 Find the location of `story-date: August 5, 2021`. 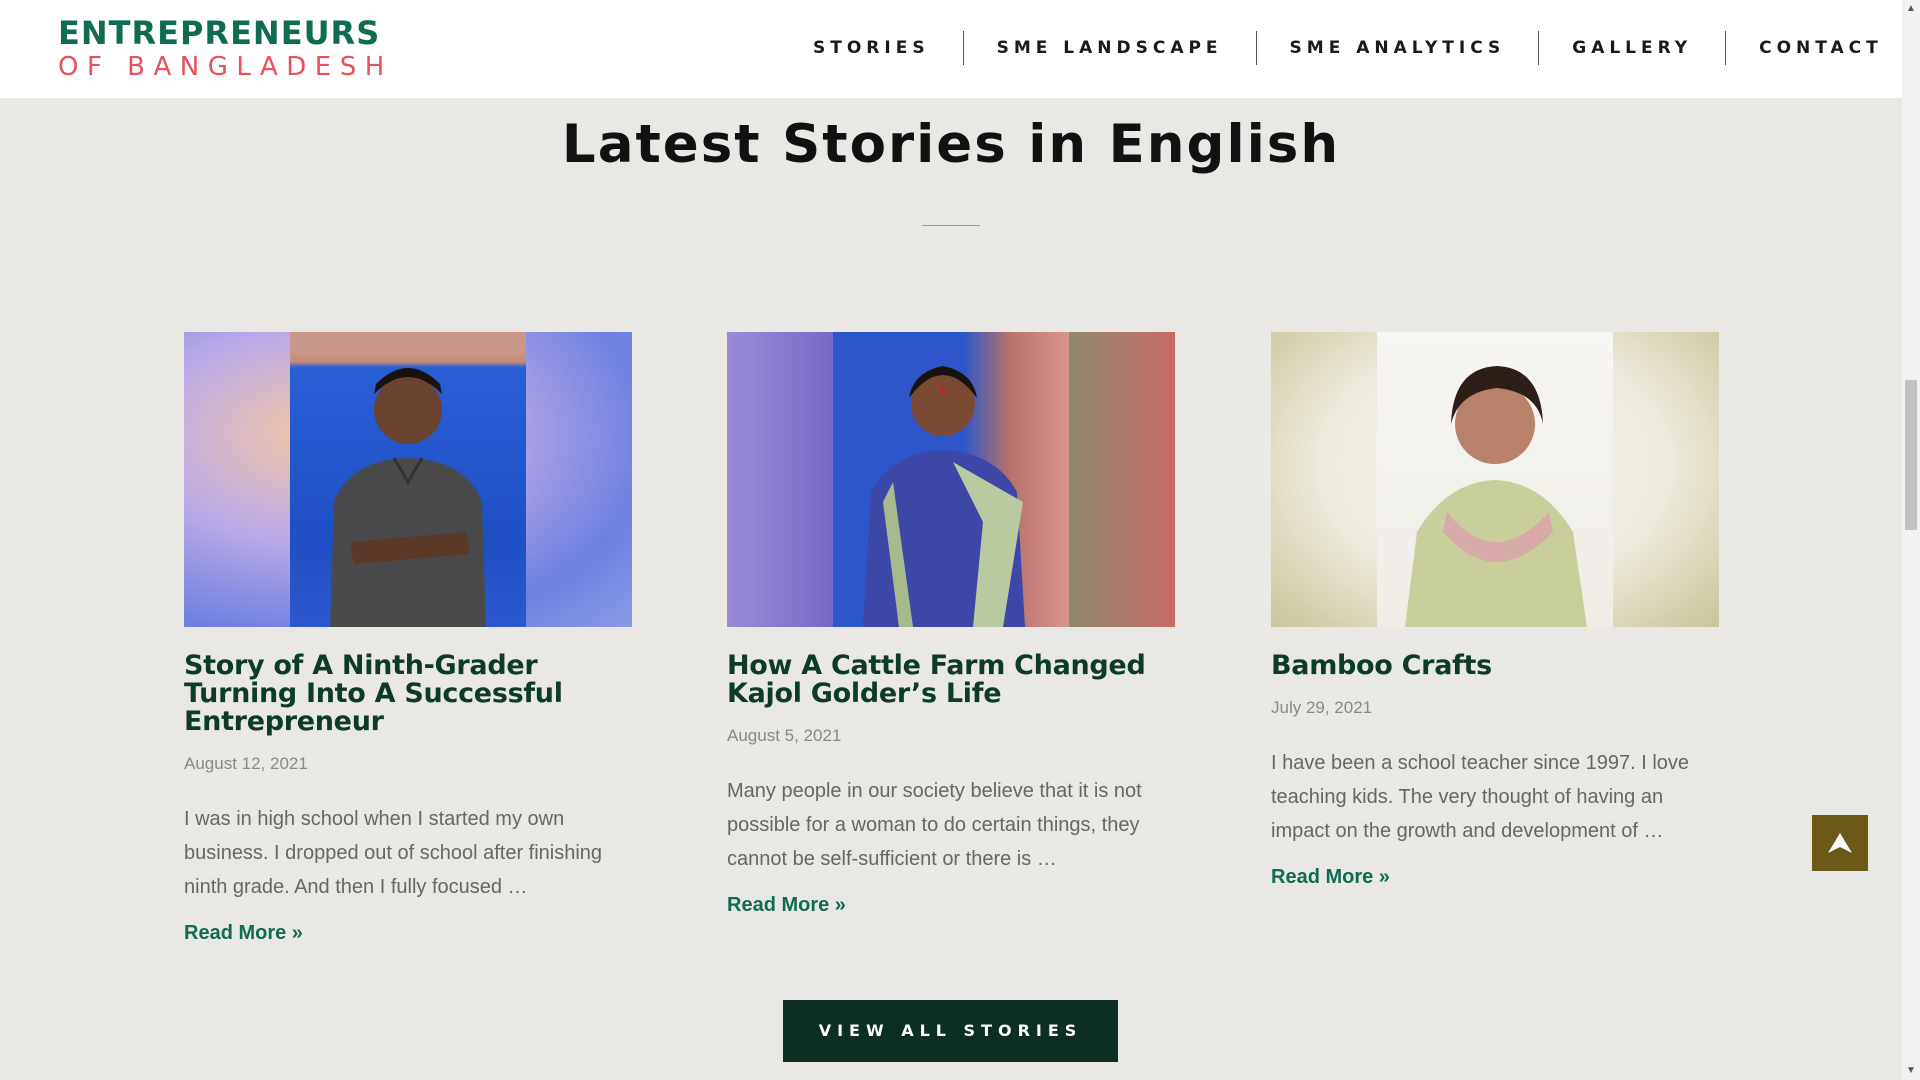

story-date: August 5, 2021 is located at coordinates (784, 735).